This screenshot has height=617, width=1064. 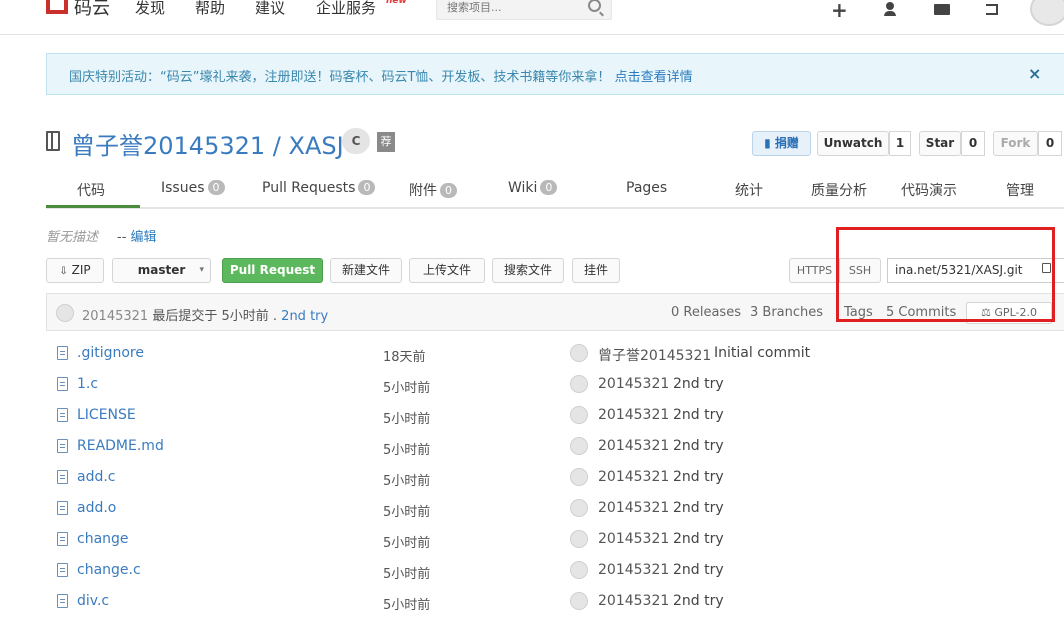 What do you see at coordinates (205, 314) in the screenshot?
I see `commit-info: 20145321 最后提交于 5小时前 . 2nd try` at bounding box center [205, 314].